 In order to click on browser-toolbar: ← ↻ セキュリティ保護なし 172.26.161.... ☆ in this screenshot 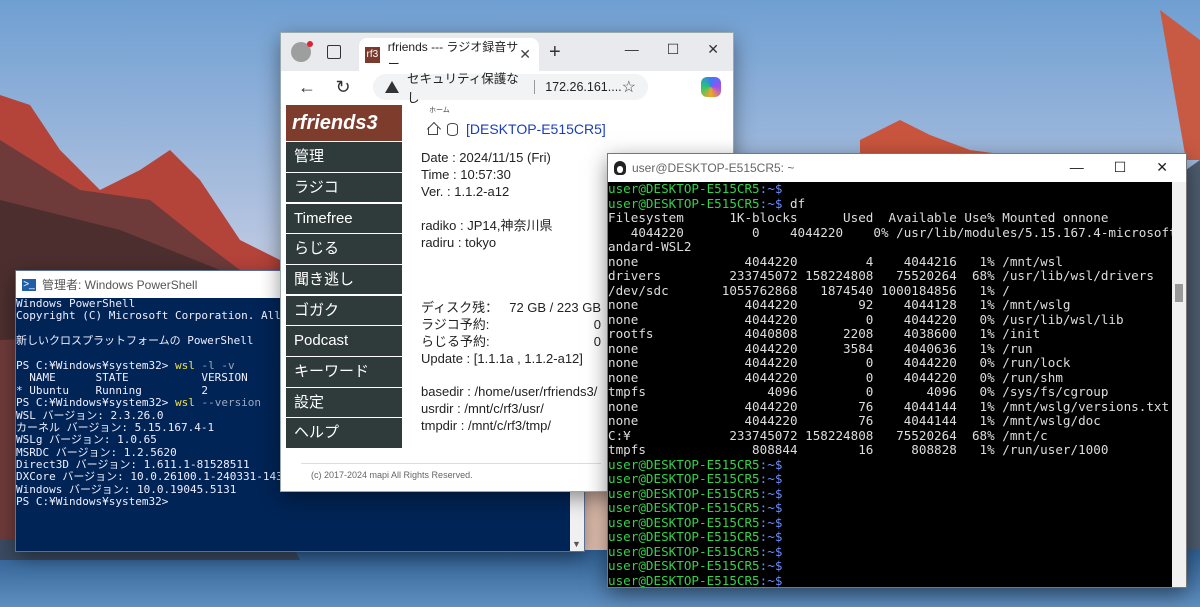, I will do `click(507, 88)`.